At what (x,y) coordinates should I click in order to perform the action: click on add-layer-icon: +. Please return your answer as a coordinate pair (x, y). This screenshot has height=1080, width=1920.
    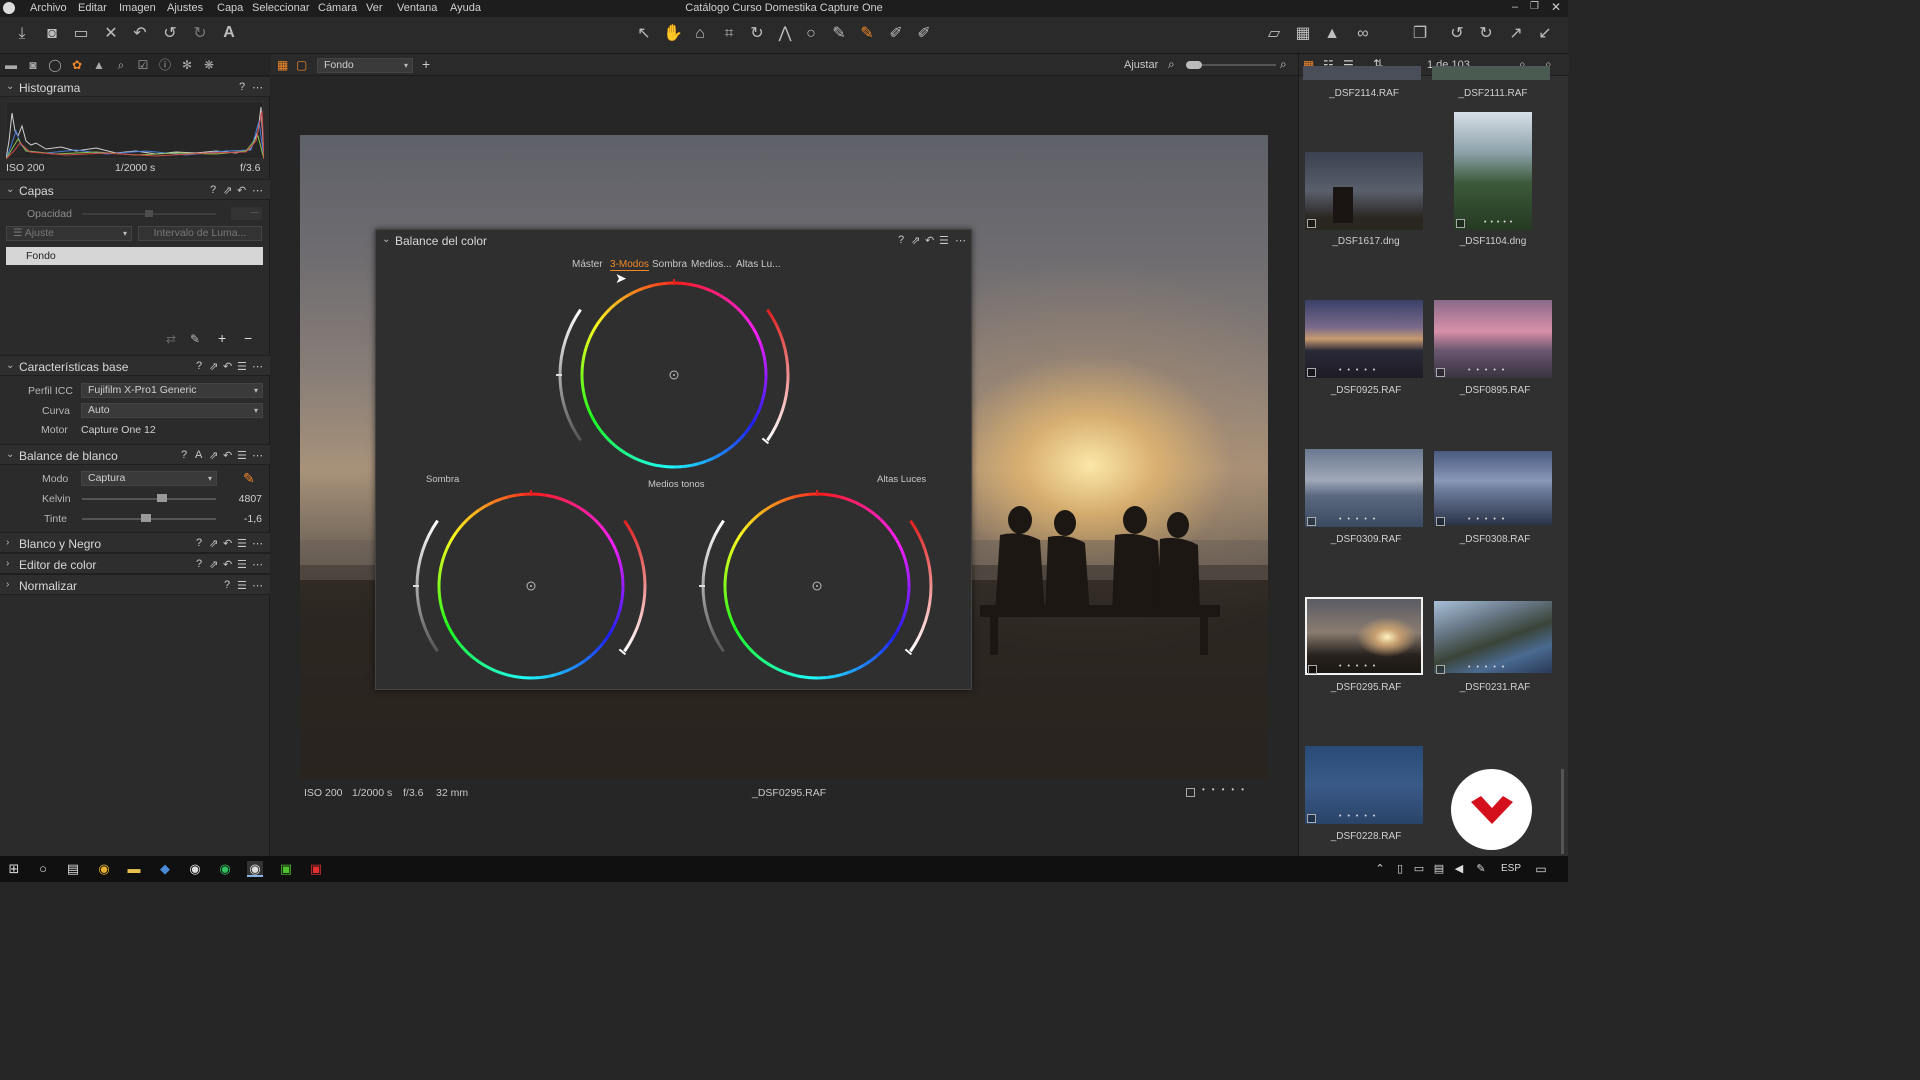
    Looking at the image, I should click on (222, 338).